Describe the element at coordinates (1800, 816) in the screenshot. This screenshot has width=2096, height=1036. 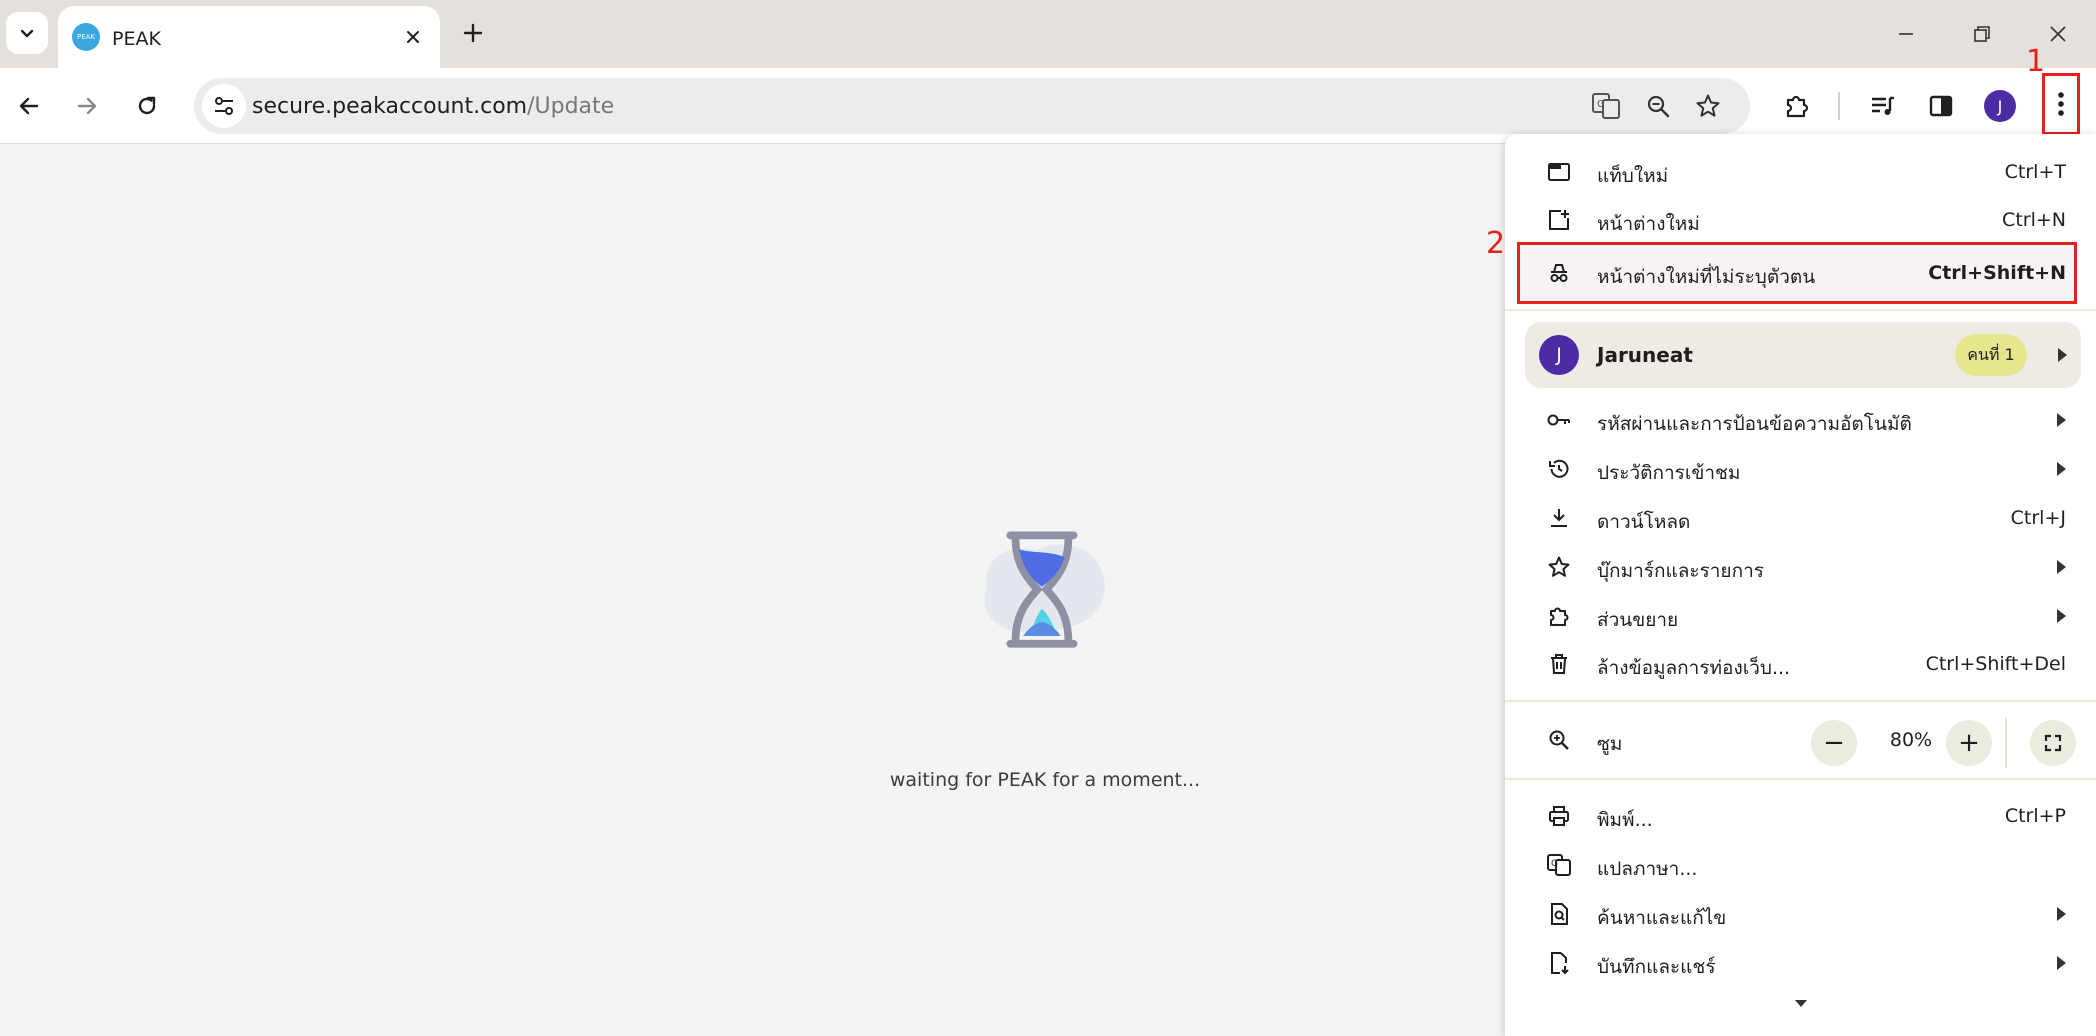
I see `menu-item-print: พิมพ์... Ctrl+P` at that location.